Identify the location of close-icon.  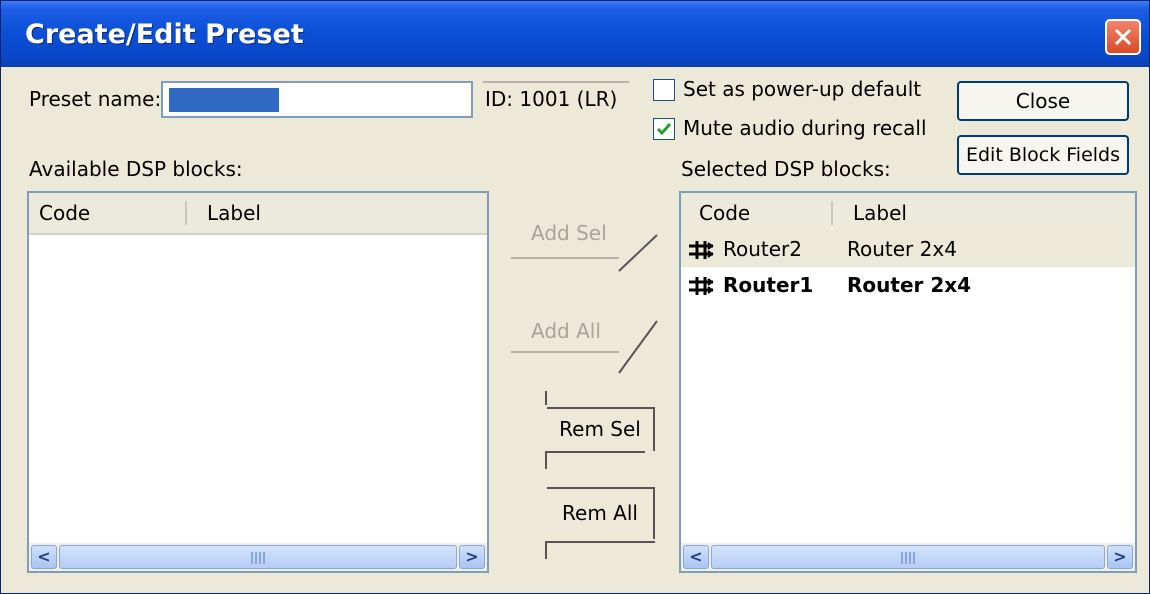
(1123, 37).